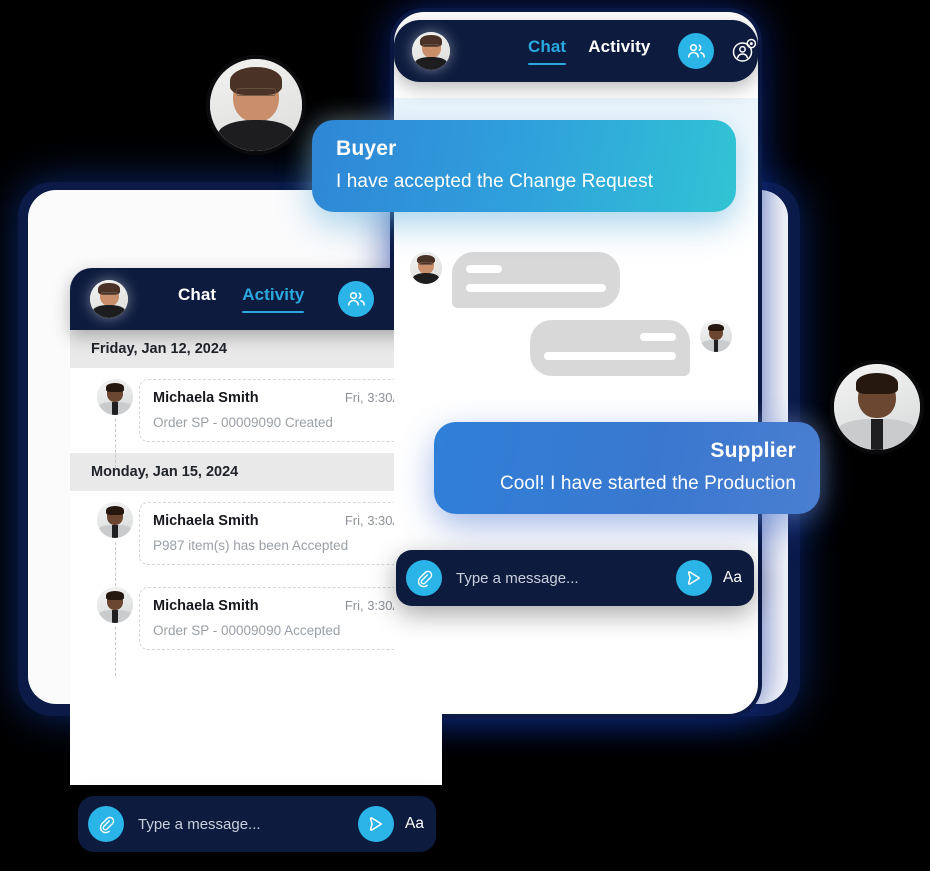  I want to click on back-phone-header-icons, so click(356, 299).